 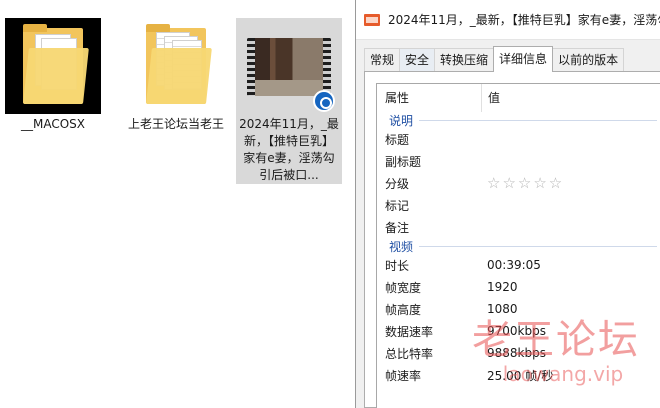 What do you see at coordinates (518, 120) in the screenshot?
I see `group-description: 说明` at bounding box center [518, 120].